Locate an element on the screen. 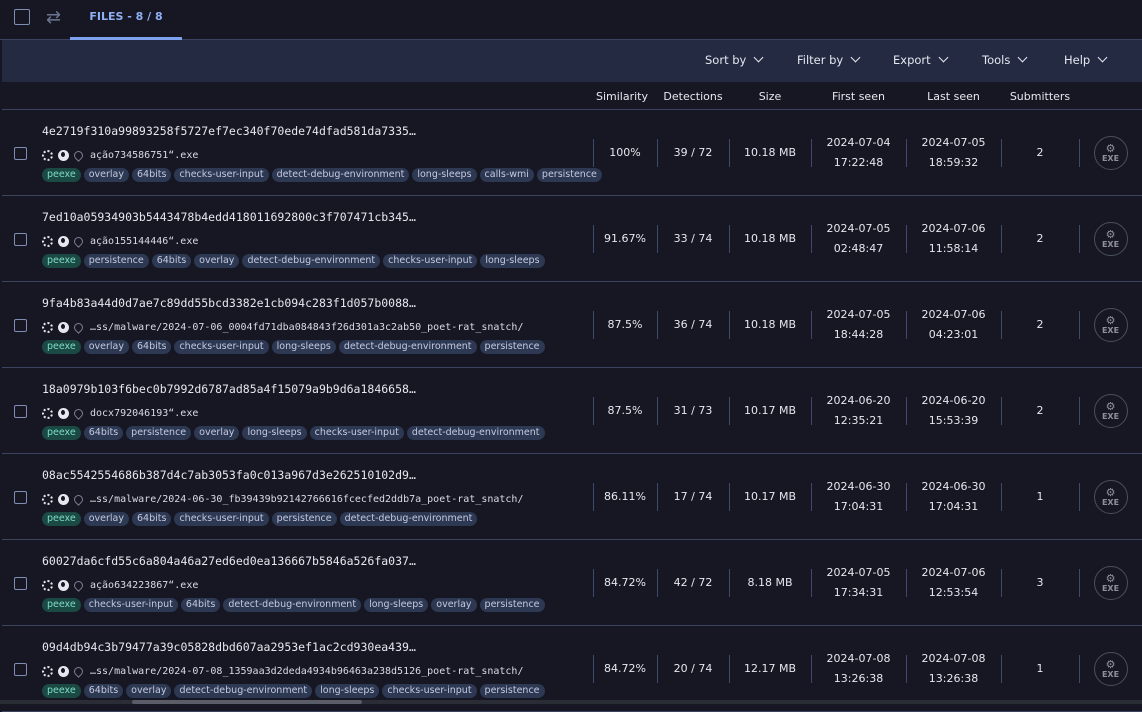 This screenshot has width=1142, height=712. select-all-checkbox is located at coordinates (22, 17).